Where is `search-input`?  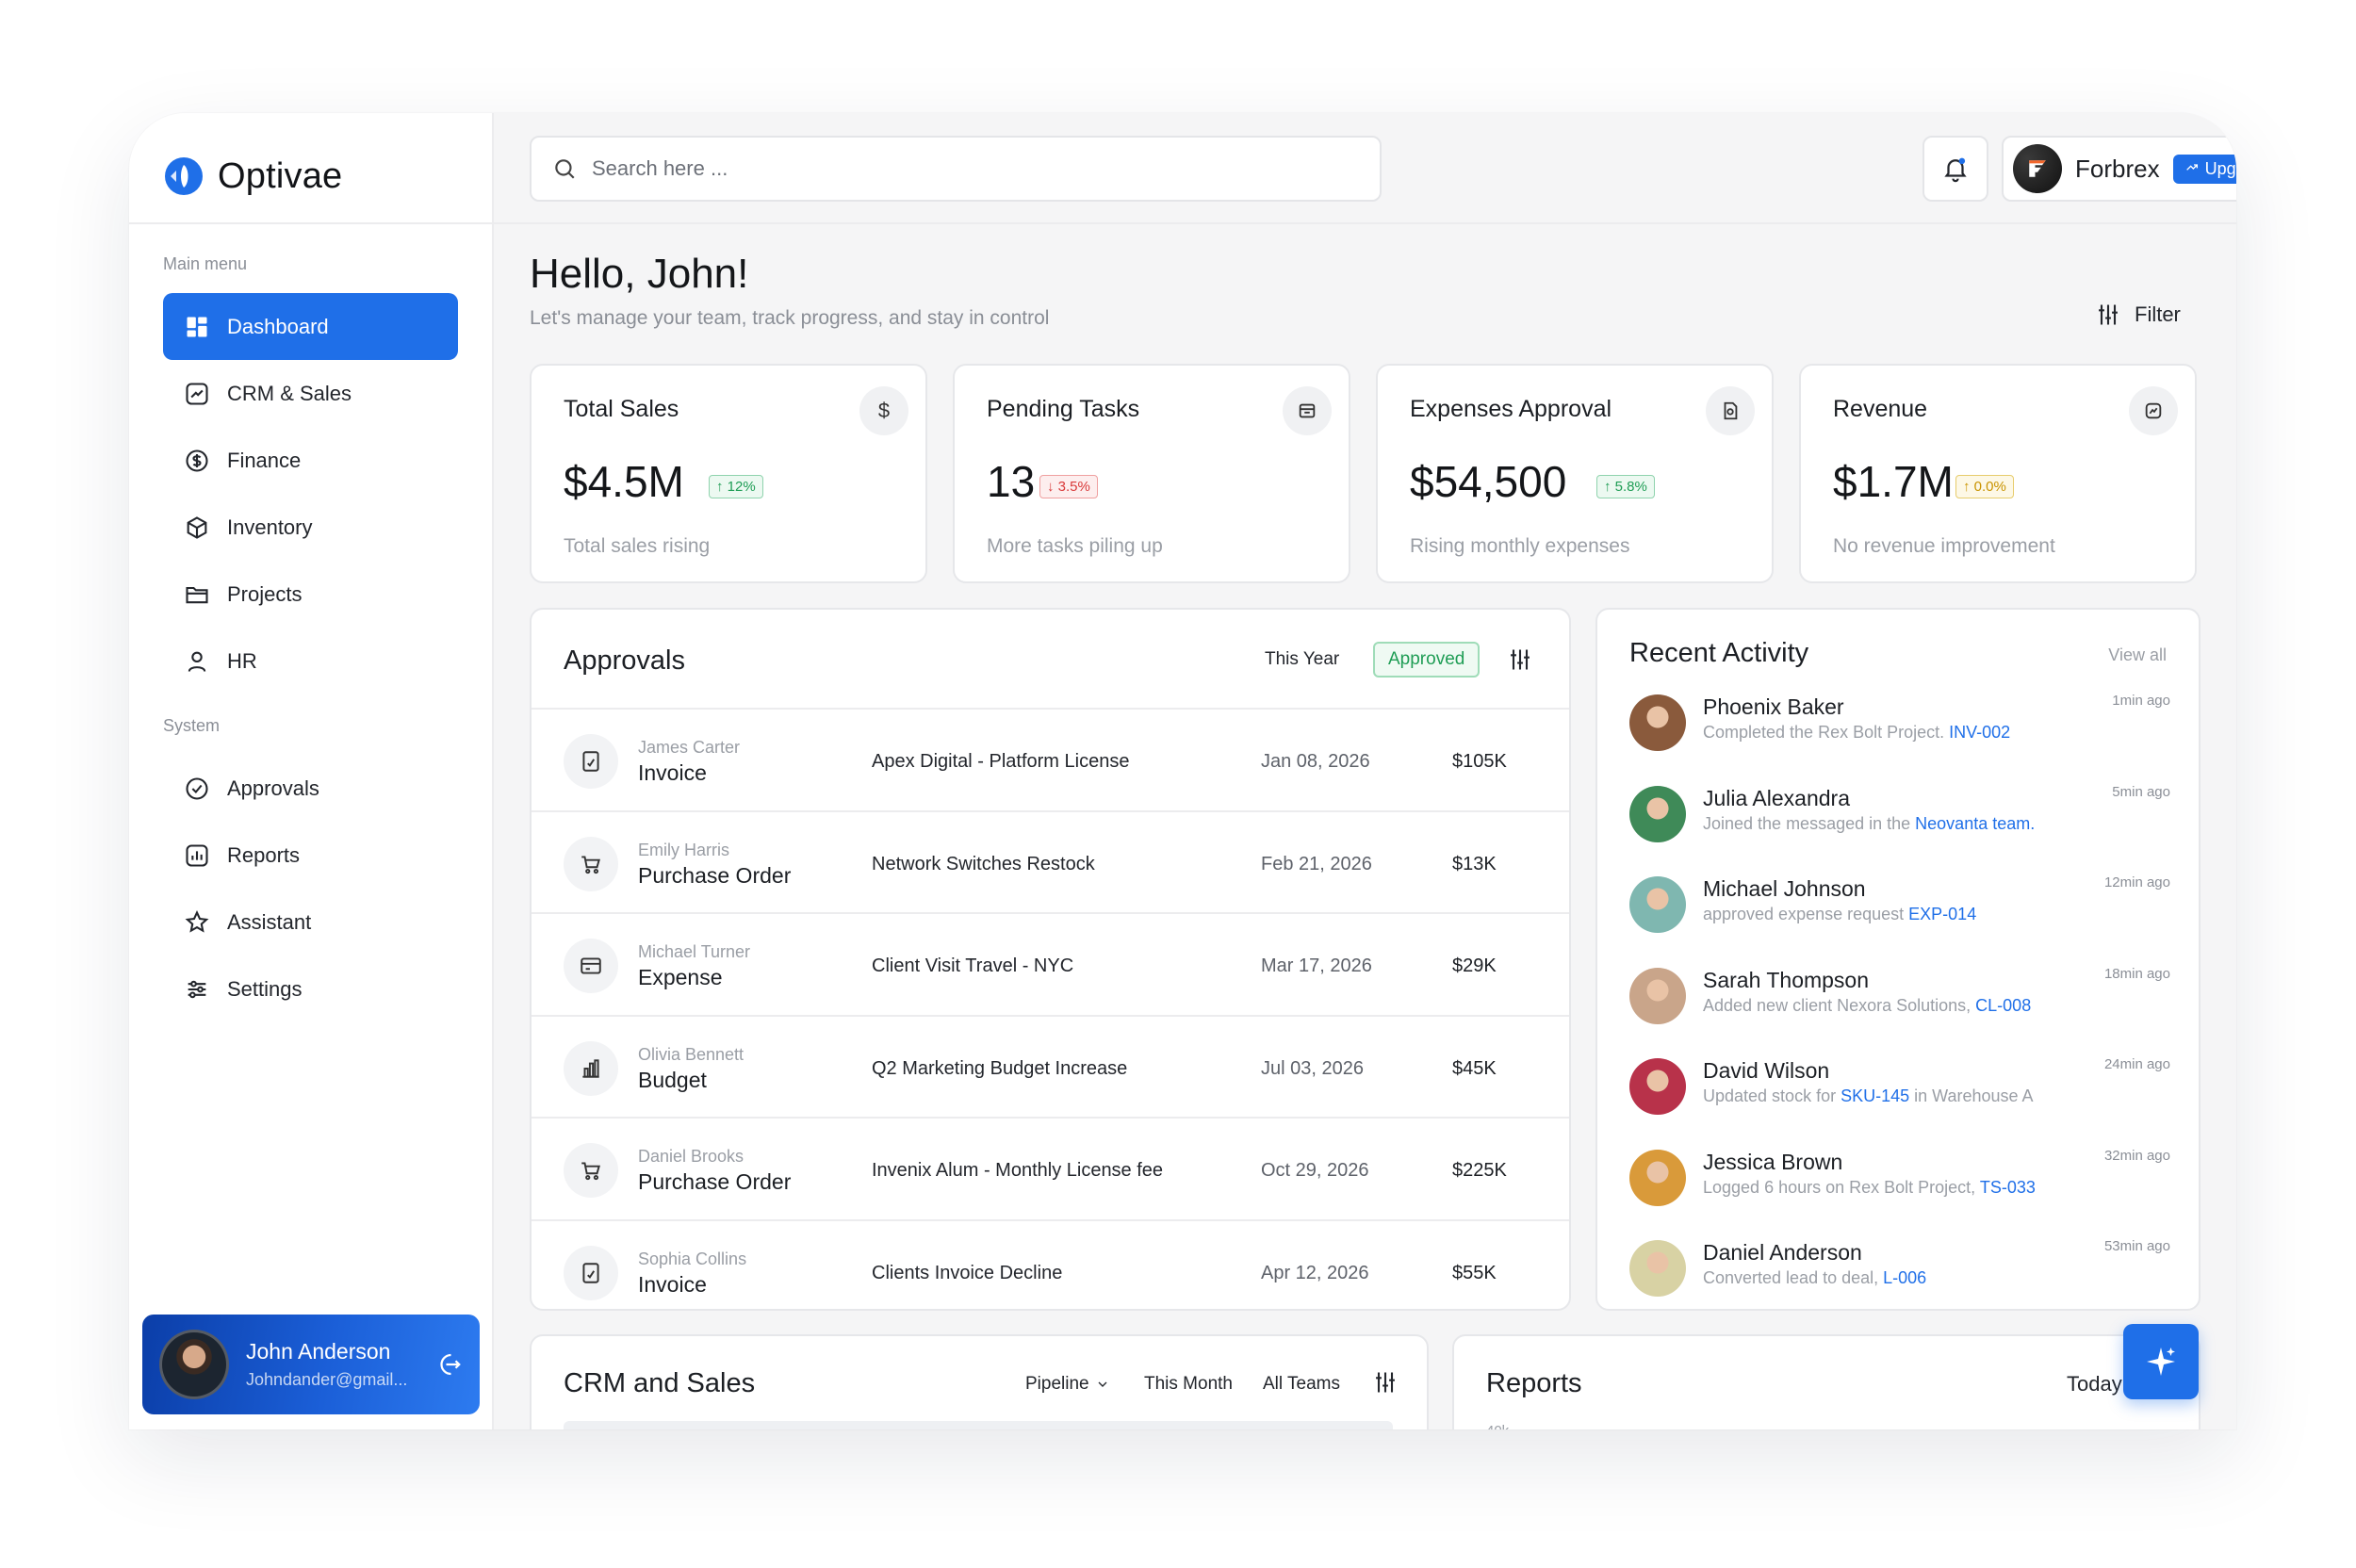
search-input is located at coordinates (959, 168).